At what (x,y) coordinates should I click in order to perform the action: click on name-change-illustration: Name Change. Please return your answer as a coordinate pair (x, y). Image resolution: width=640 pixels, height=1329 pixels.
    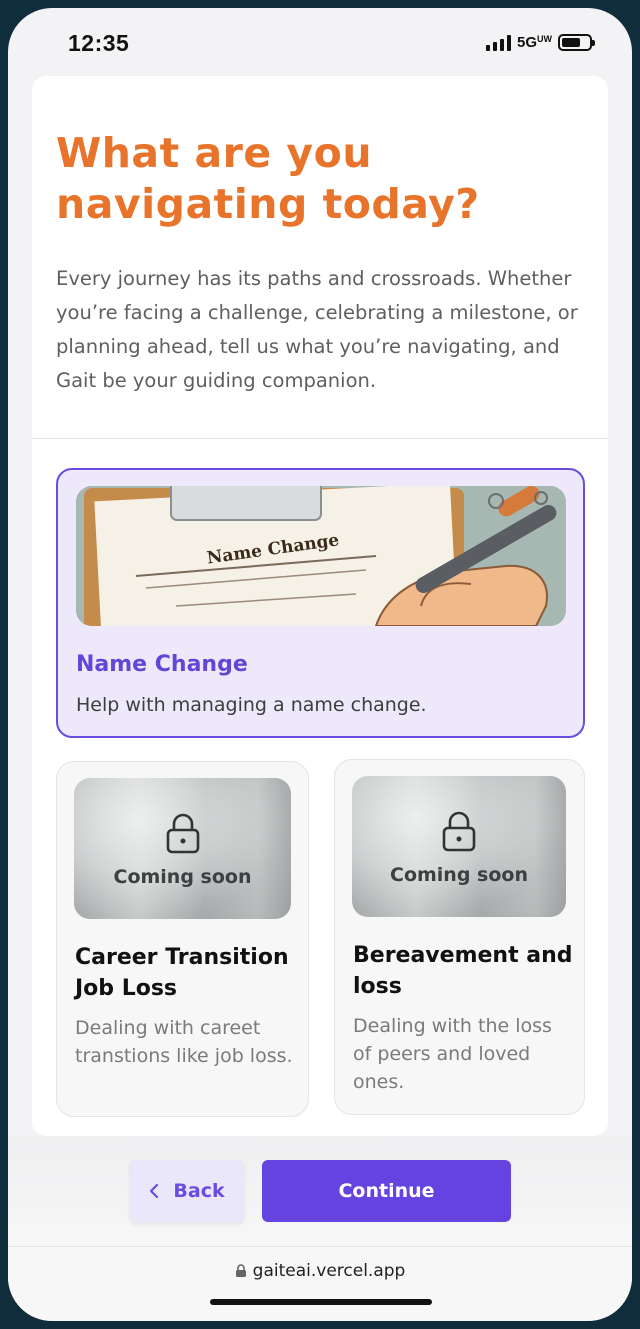
    Looking at the image, I should click on (321, 556).